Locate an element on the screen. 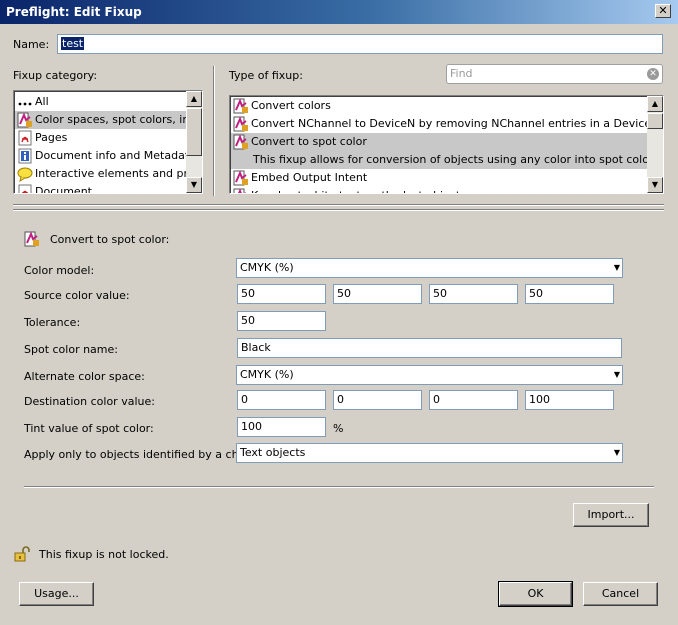  spot-name-input: Black is located at coordinates (429, 348).